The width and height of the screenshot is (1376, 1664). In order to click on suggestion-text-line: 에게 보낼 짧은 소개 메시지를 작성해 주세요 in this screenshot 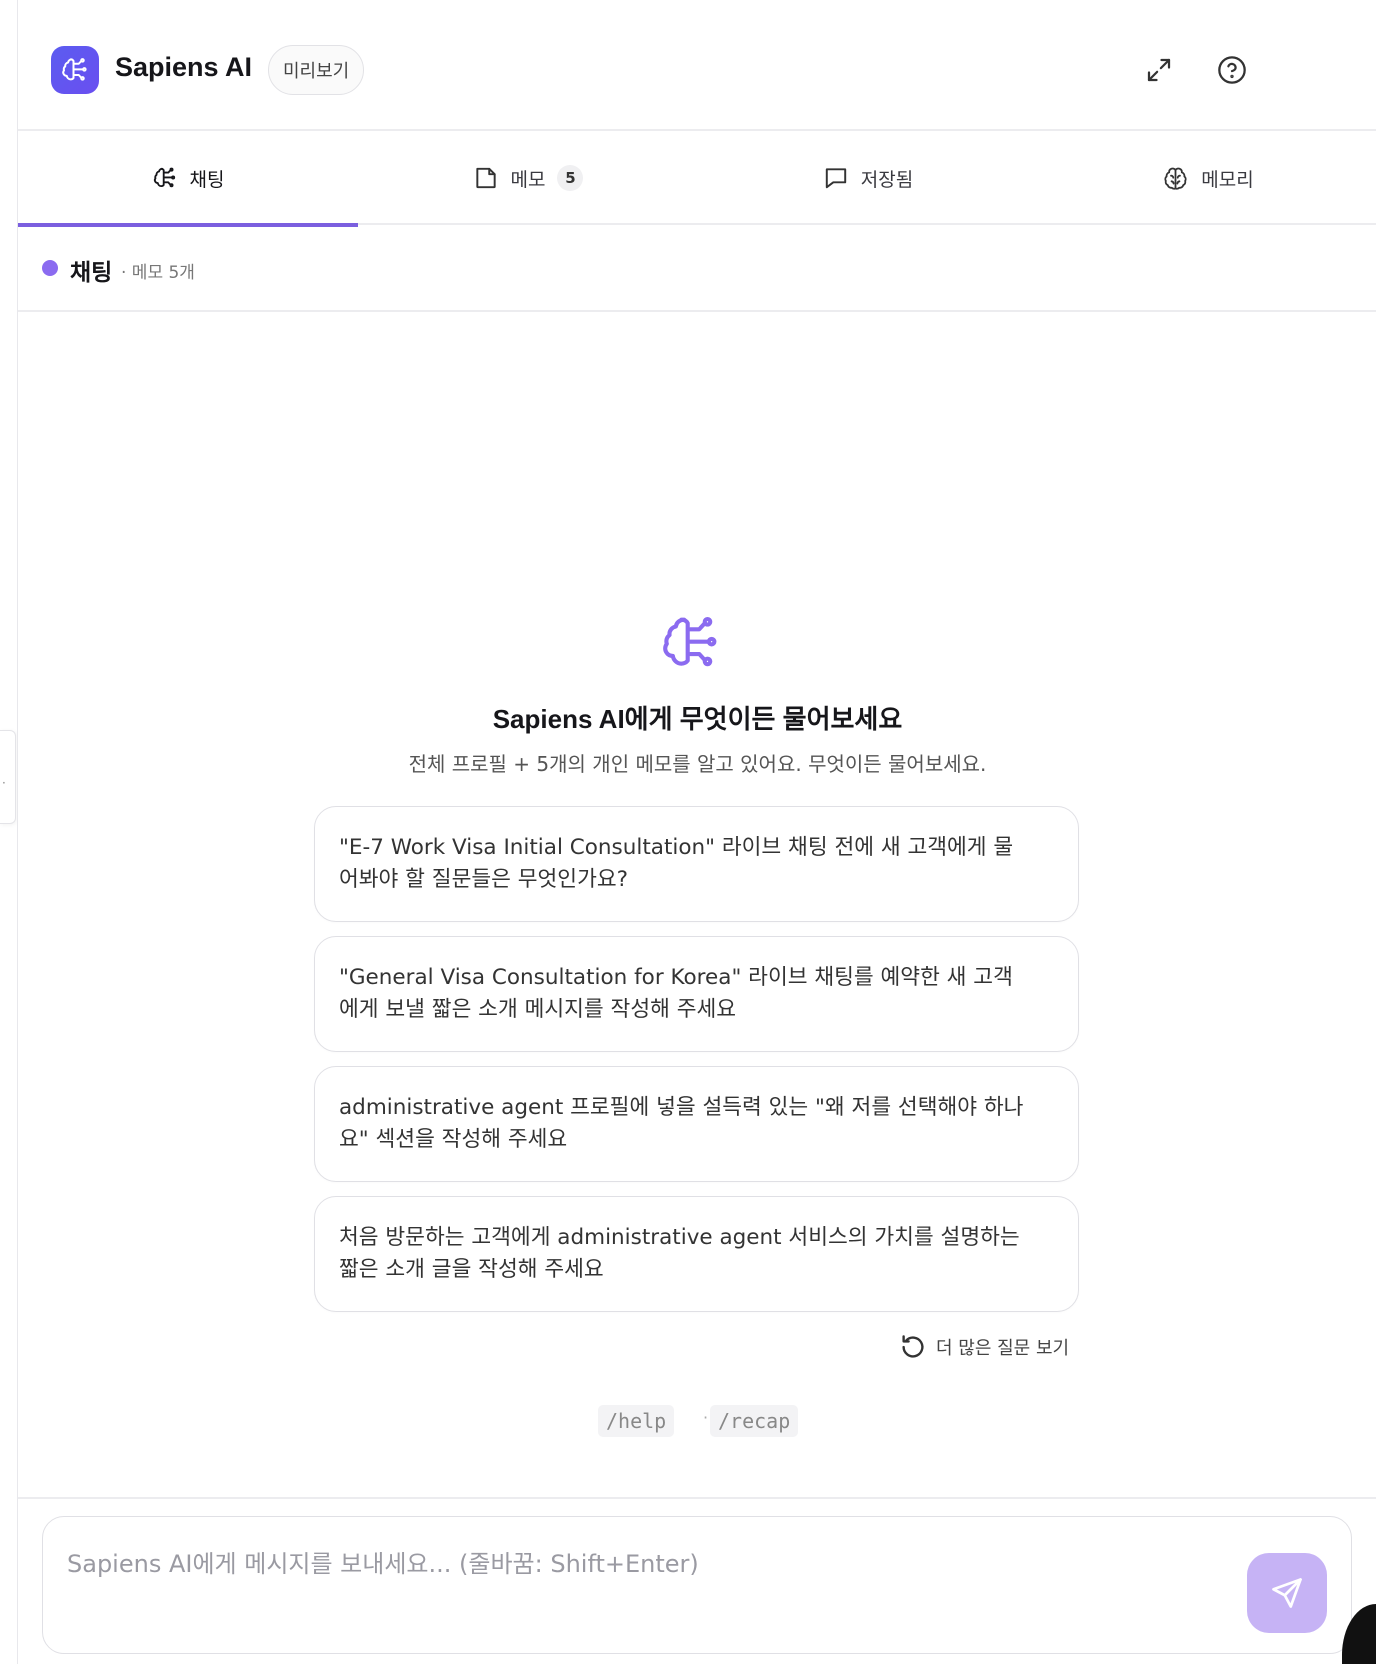, I will do `click(538, 1009)`.